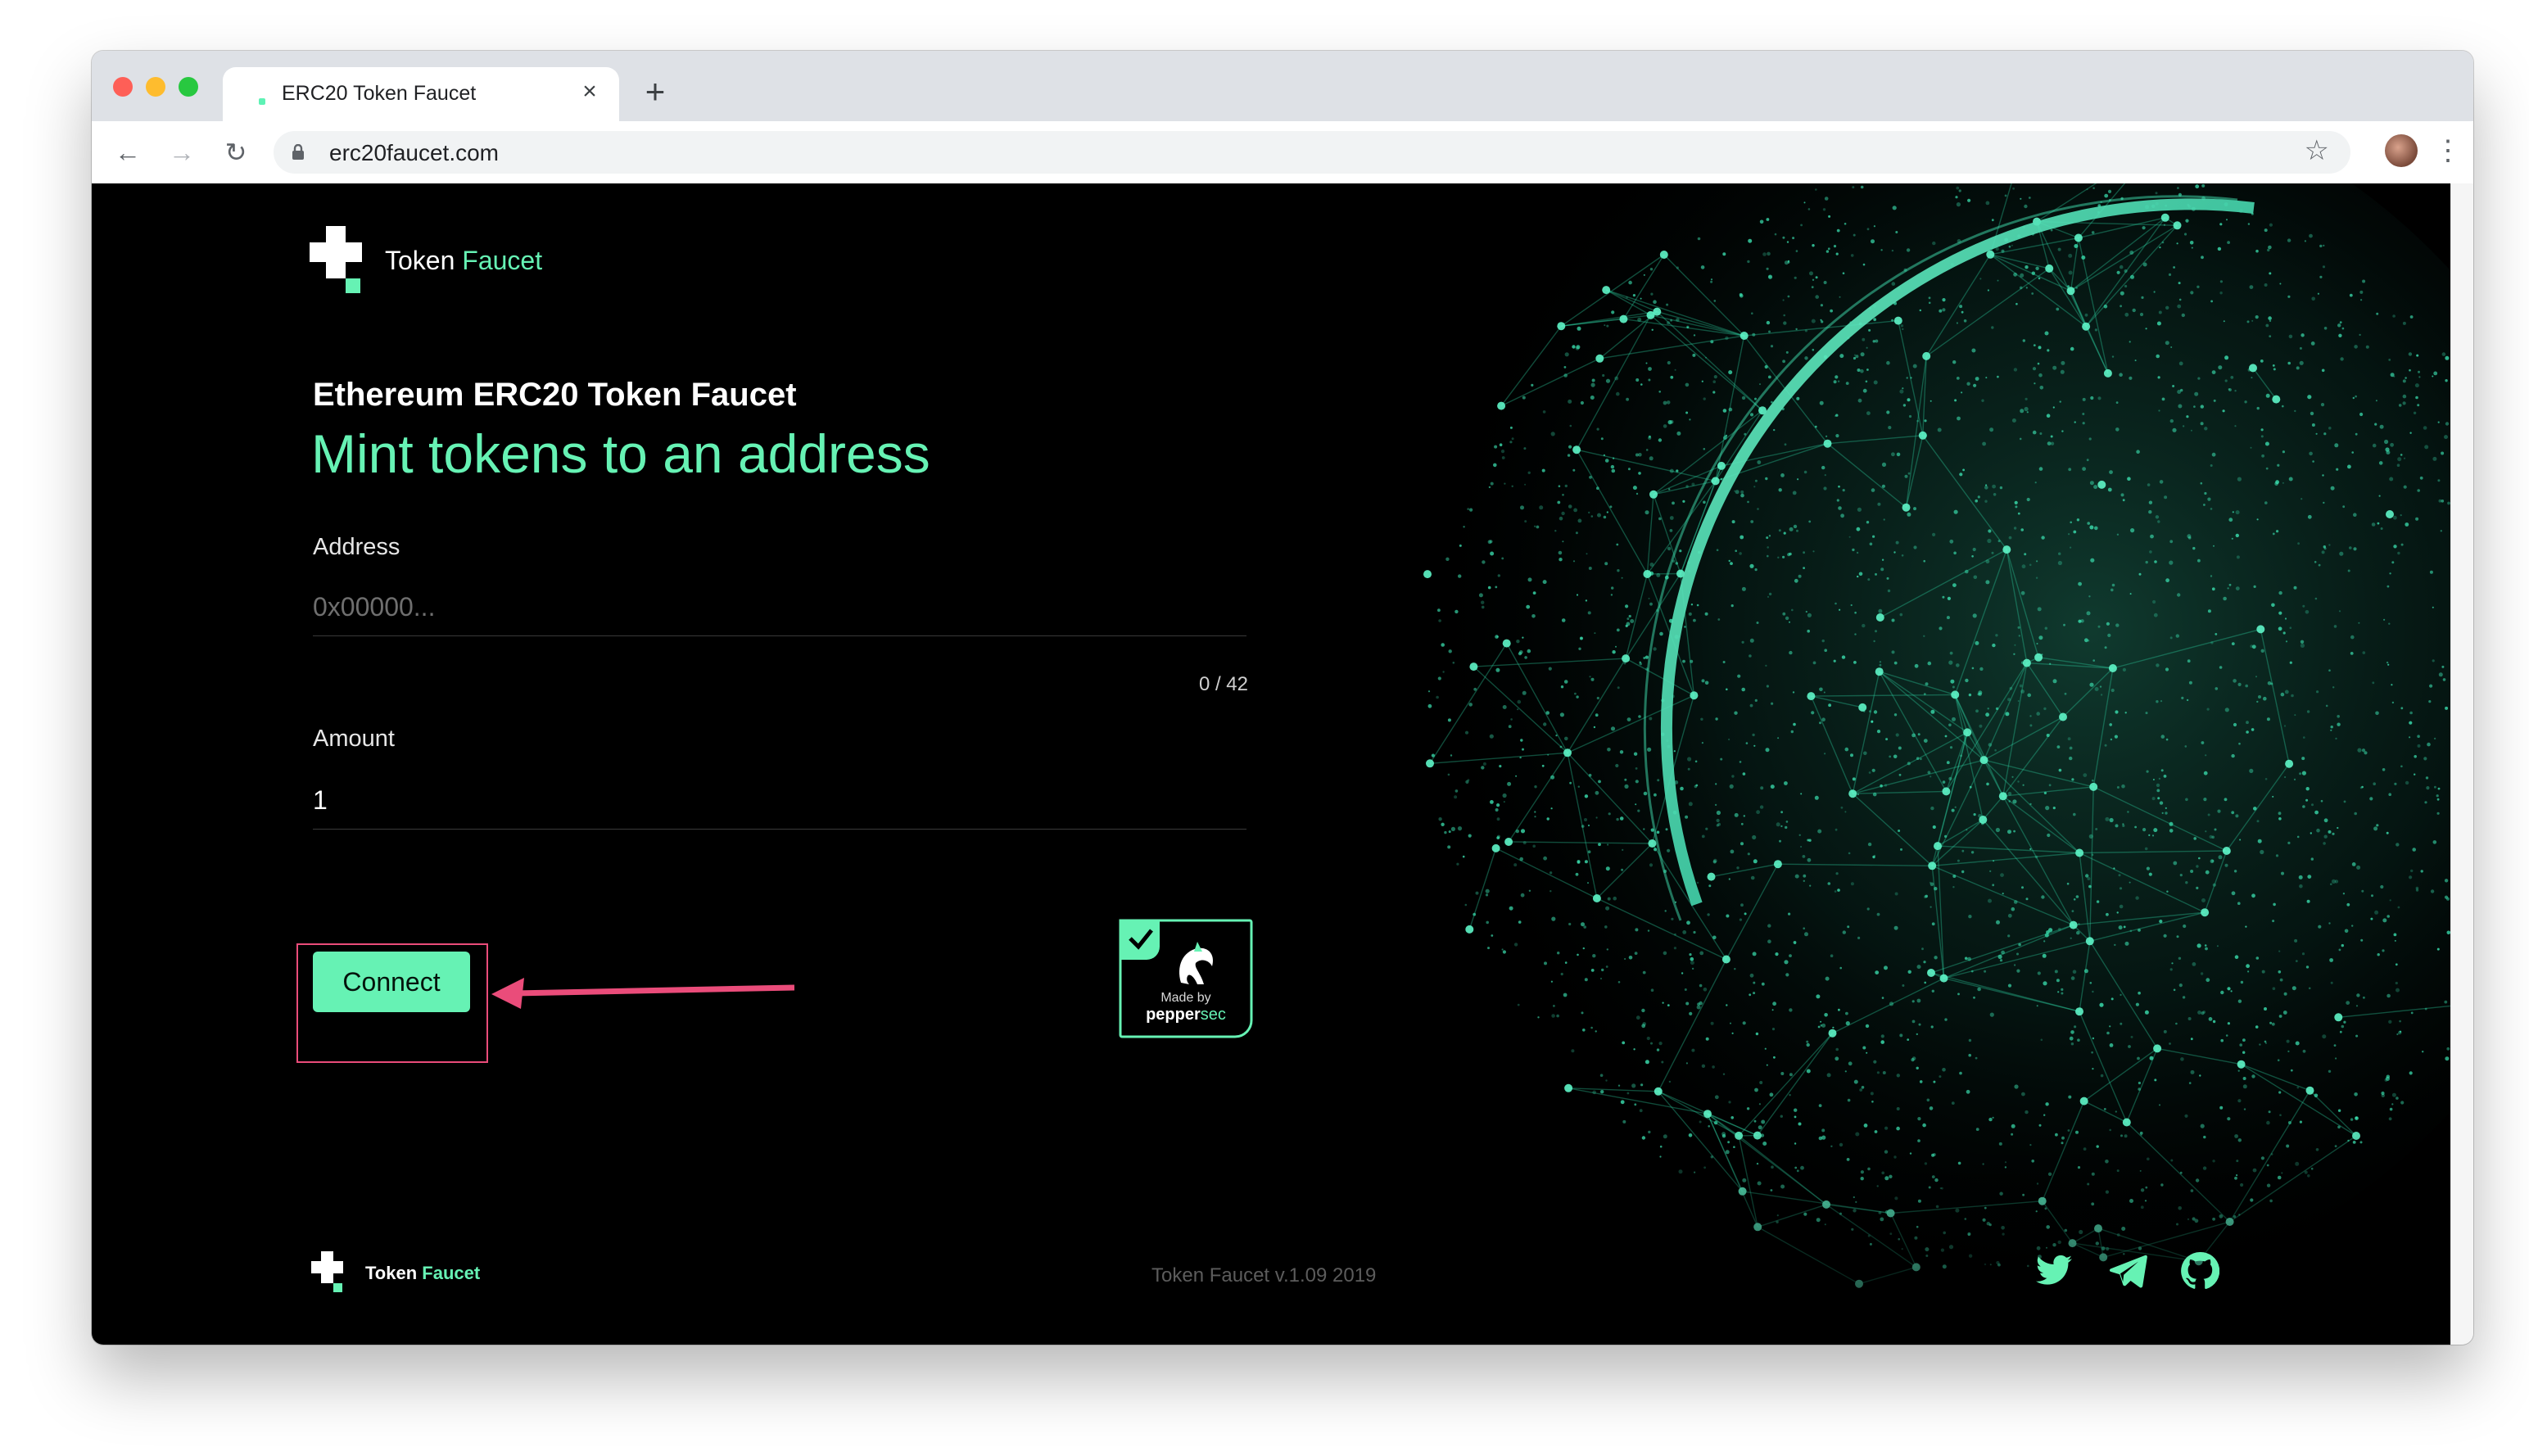  What do you see at coordinates (2054, 1271) in the screenshot?
I see `twitter-icon` at bounding box center [2054, 1271].